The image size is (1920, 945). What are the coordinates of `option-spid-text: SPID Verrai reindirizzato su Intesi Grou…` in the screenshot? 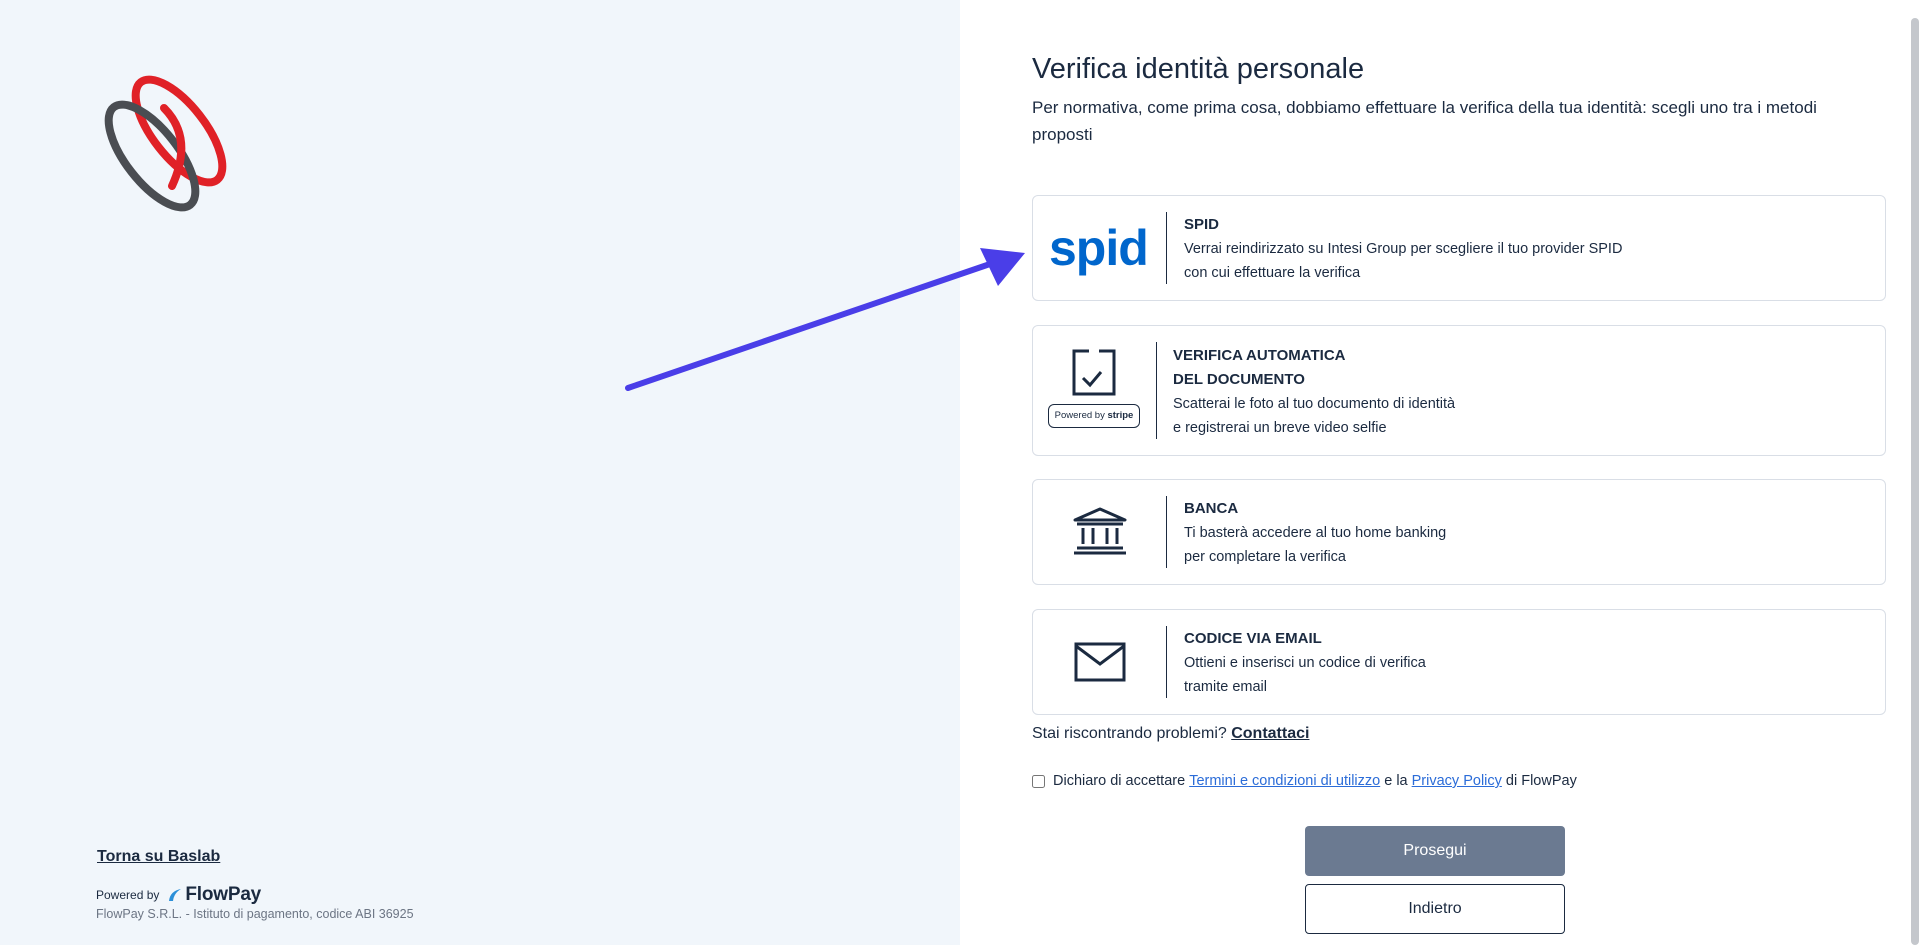 It's located at (1403, 249).